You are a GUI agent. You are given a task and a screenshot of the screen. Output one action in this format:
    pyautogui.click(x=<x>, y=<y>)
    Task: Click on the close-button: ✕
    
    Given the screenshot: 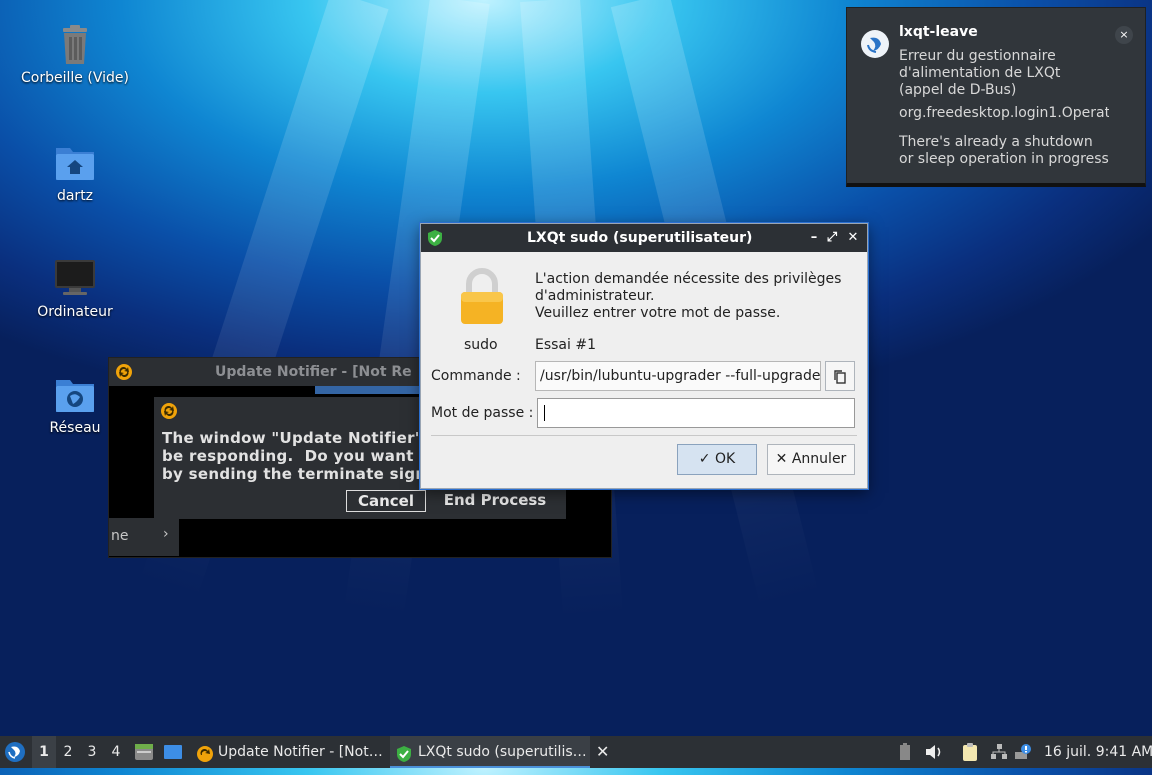 What is the action you would take?
    pyautogui.click(x=853, y=238)
    